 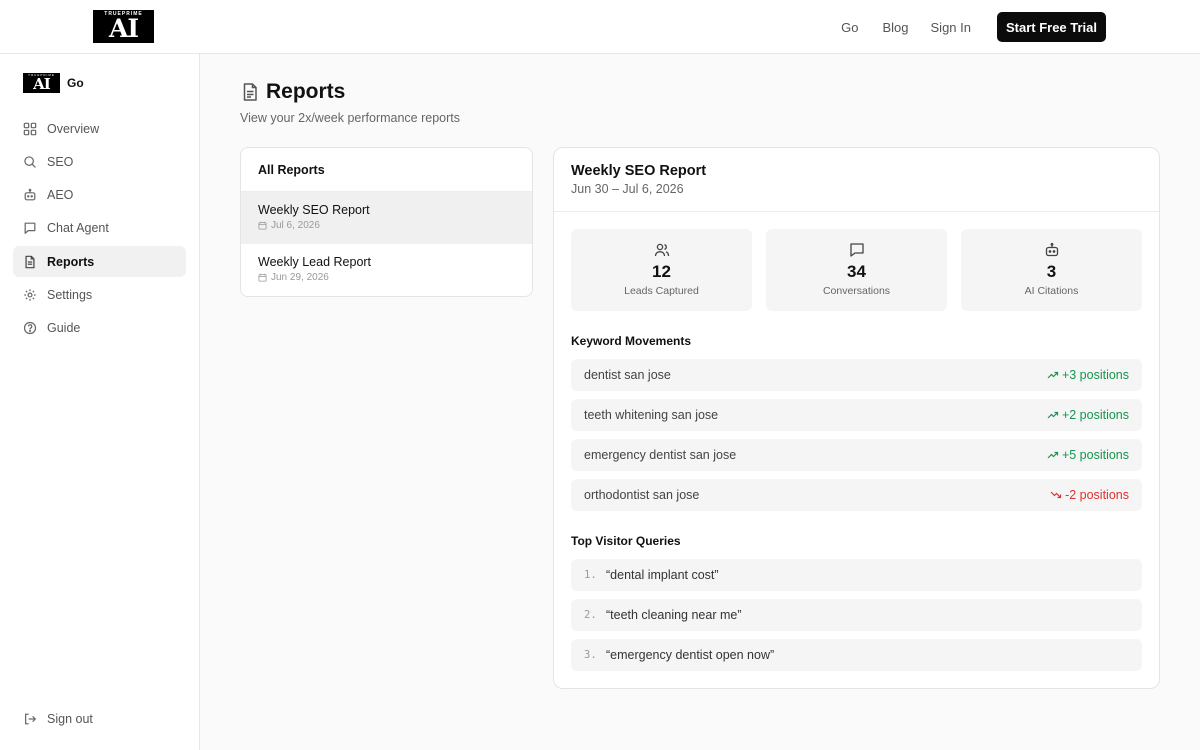 I want to click on keyword-change-text: -2 positions, so click(x=1097, y=495).